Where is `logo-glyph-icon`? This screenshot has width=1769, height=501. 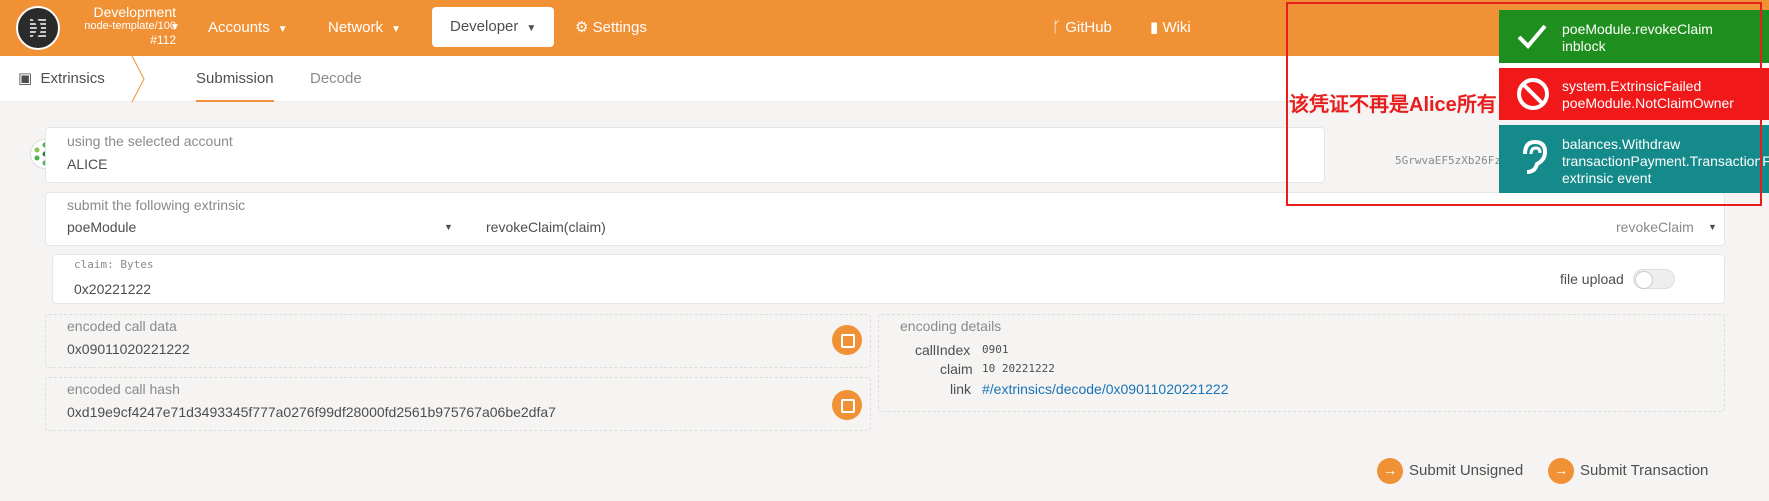
logo-glyph-icon is located at coordinates (38, 28).